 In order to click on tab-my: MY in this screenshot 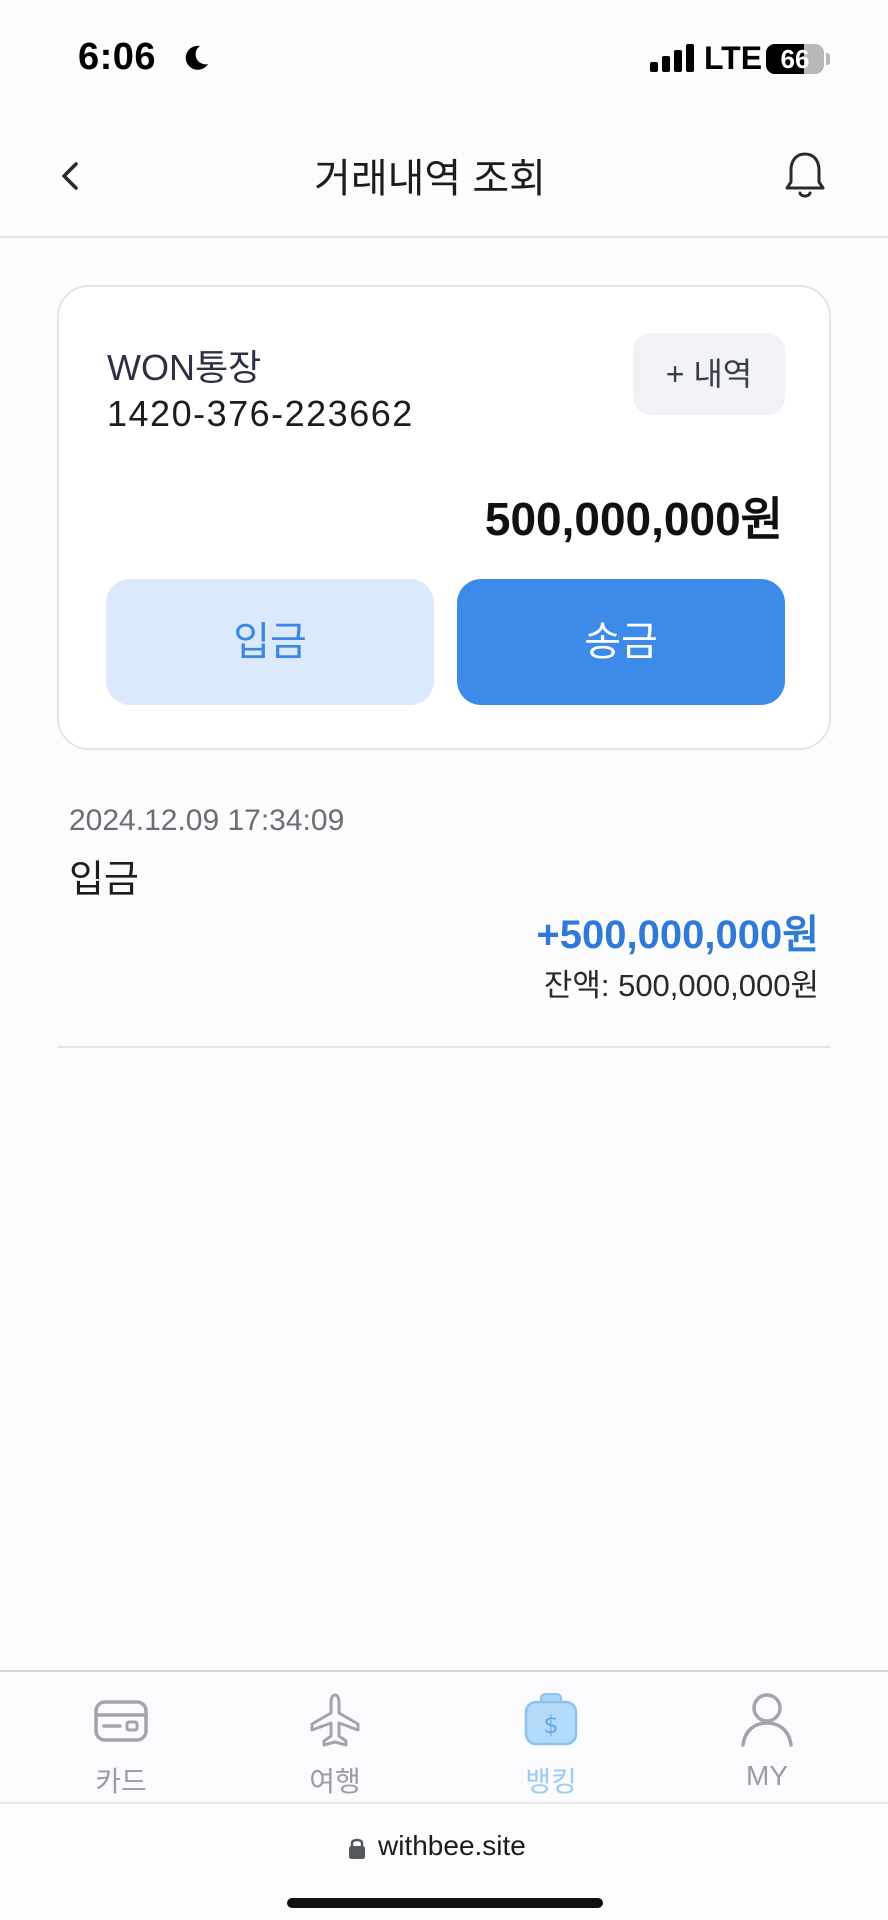, I will do `click(767, 1738)`.